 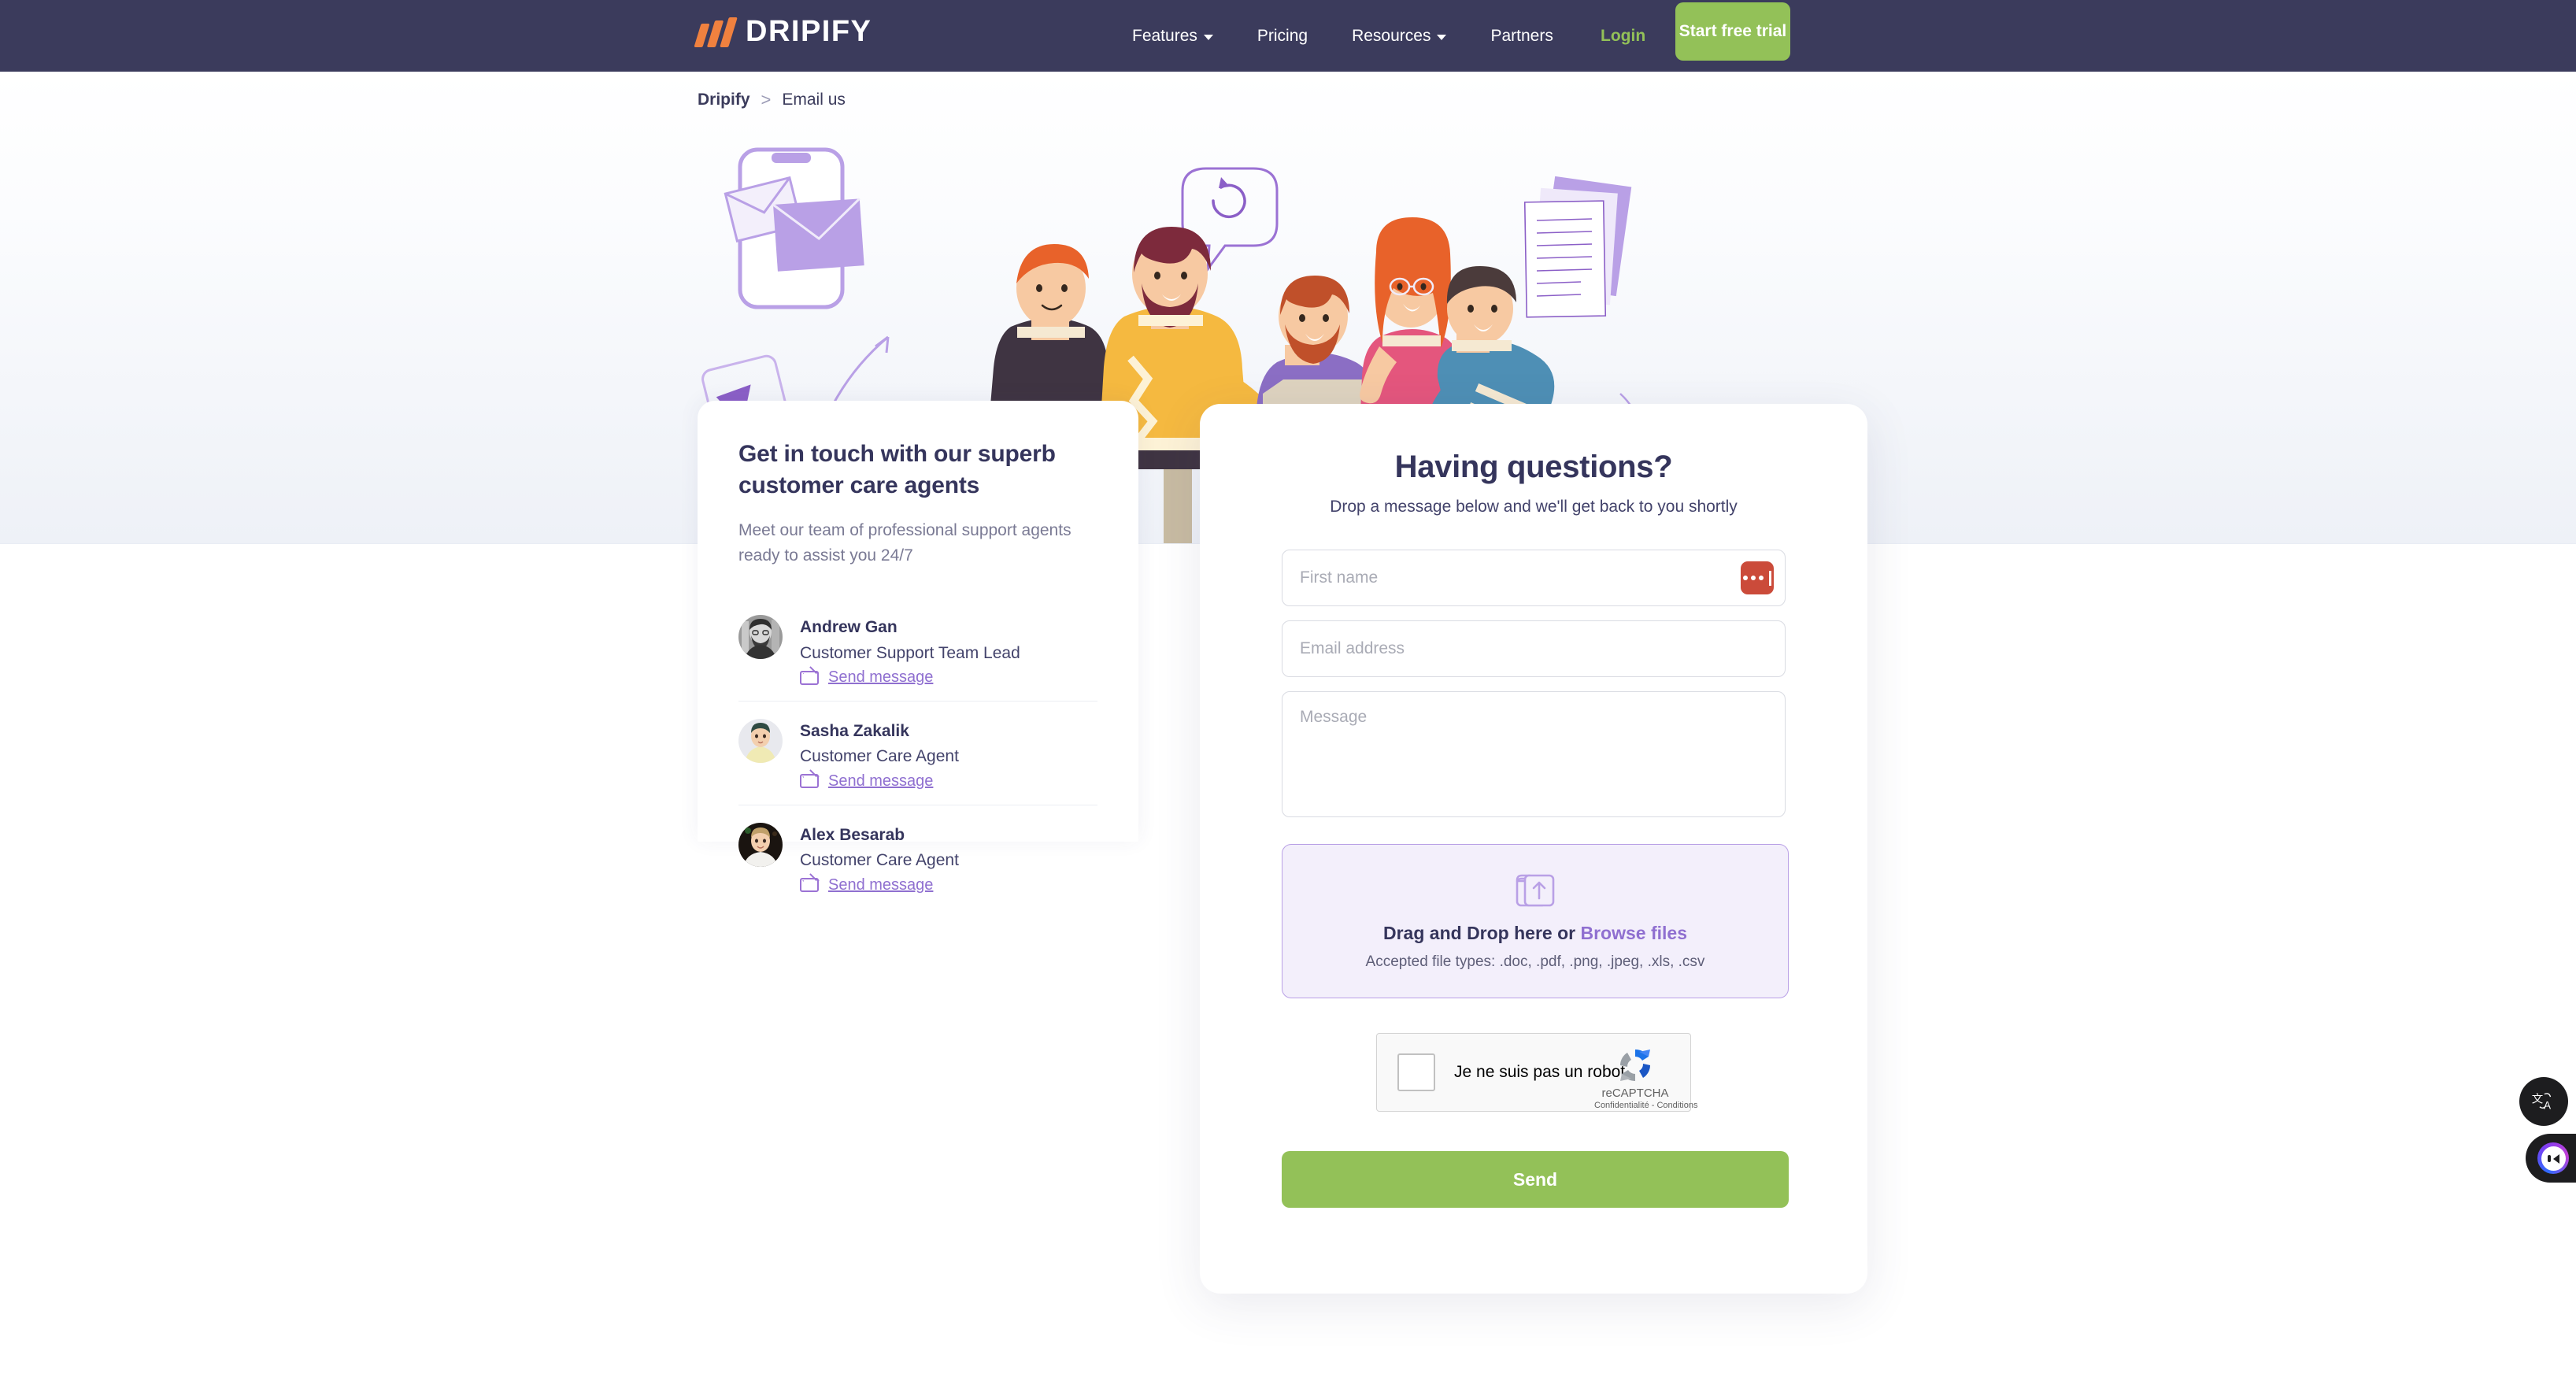 I want to click on nav-item-resources: Resources, so click(x=1399, y=36).